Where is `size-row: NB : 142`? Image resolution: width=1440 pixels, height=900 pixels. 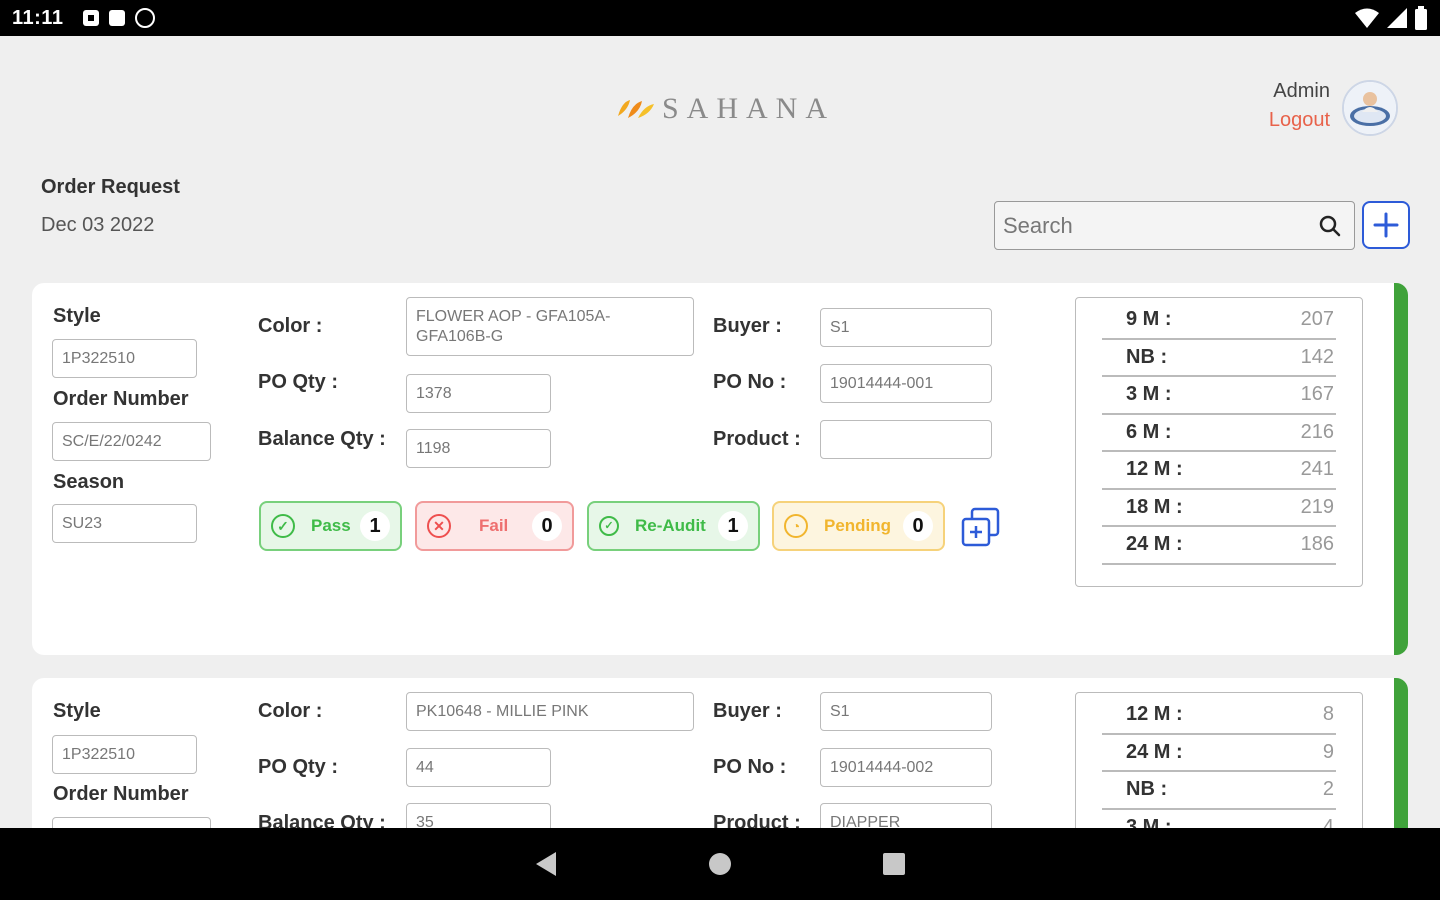
size-row: NB : 142 is located at coordinates (1219, 358).